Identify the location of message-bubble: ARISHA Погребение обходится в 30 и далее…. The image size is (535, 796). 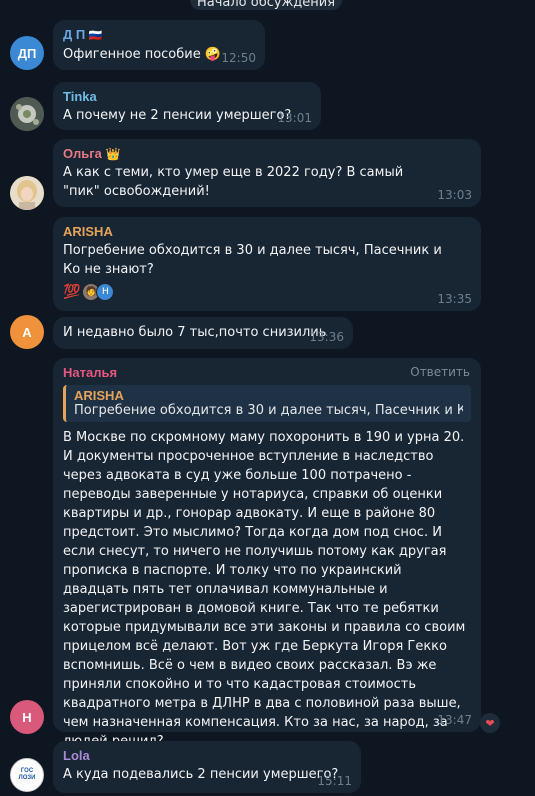
(267, 264).